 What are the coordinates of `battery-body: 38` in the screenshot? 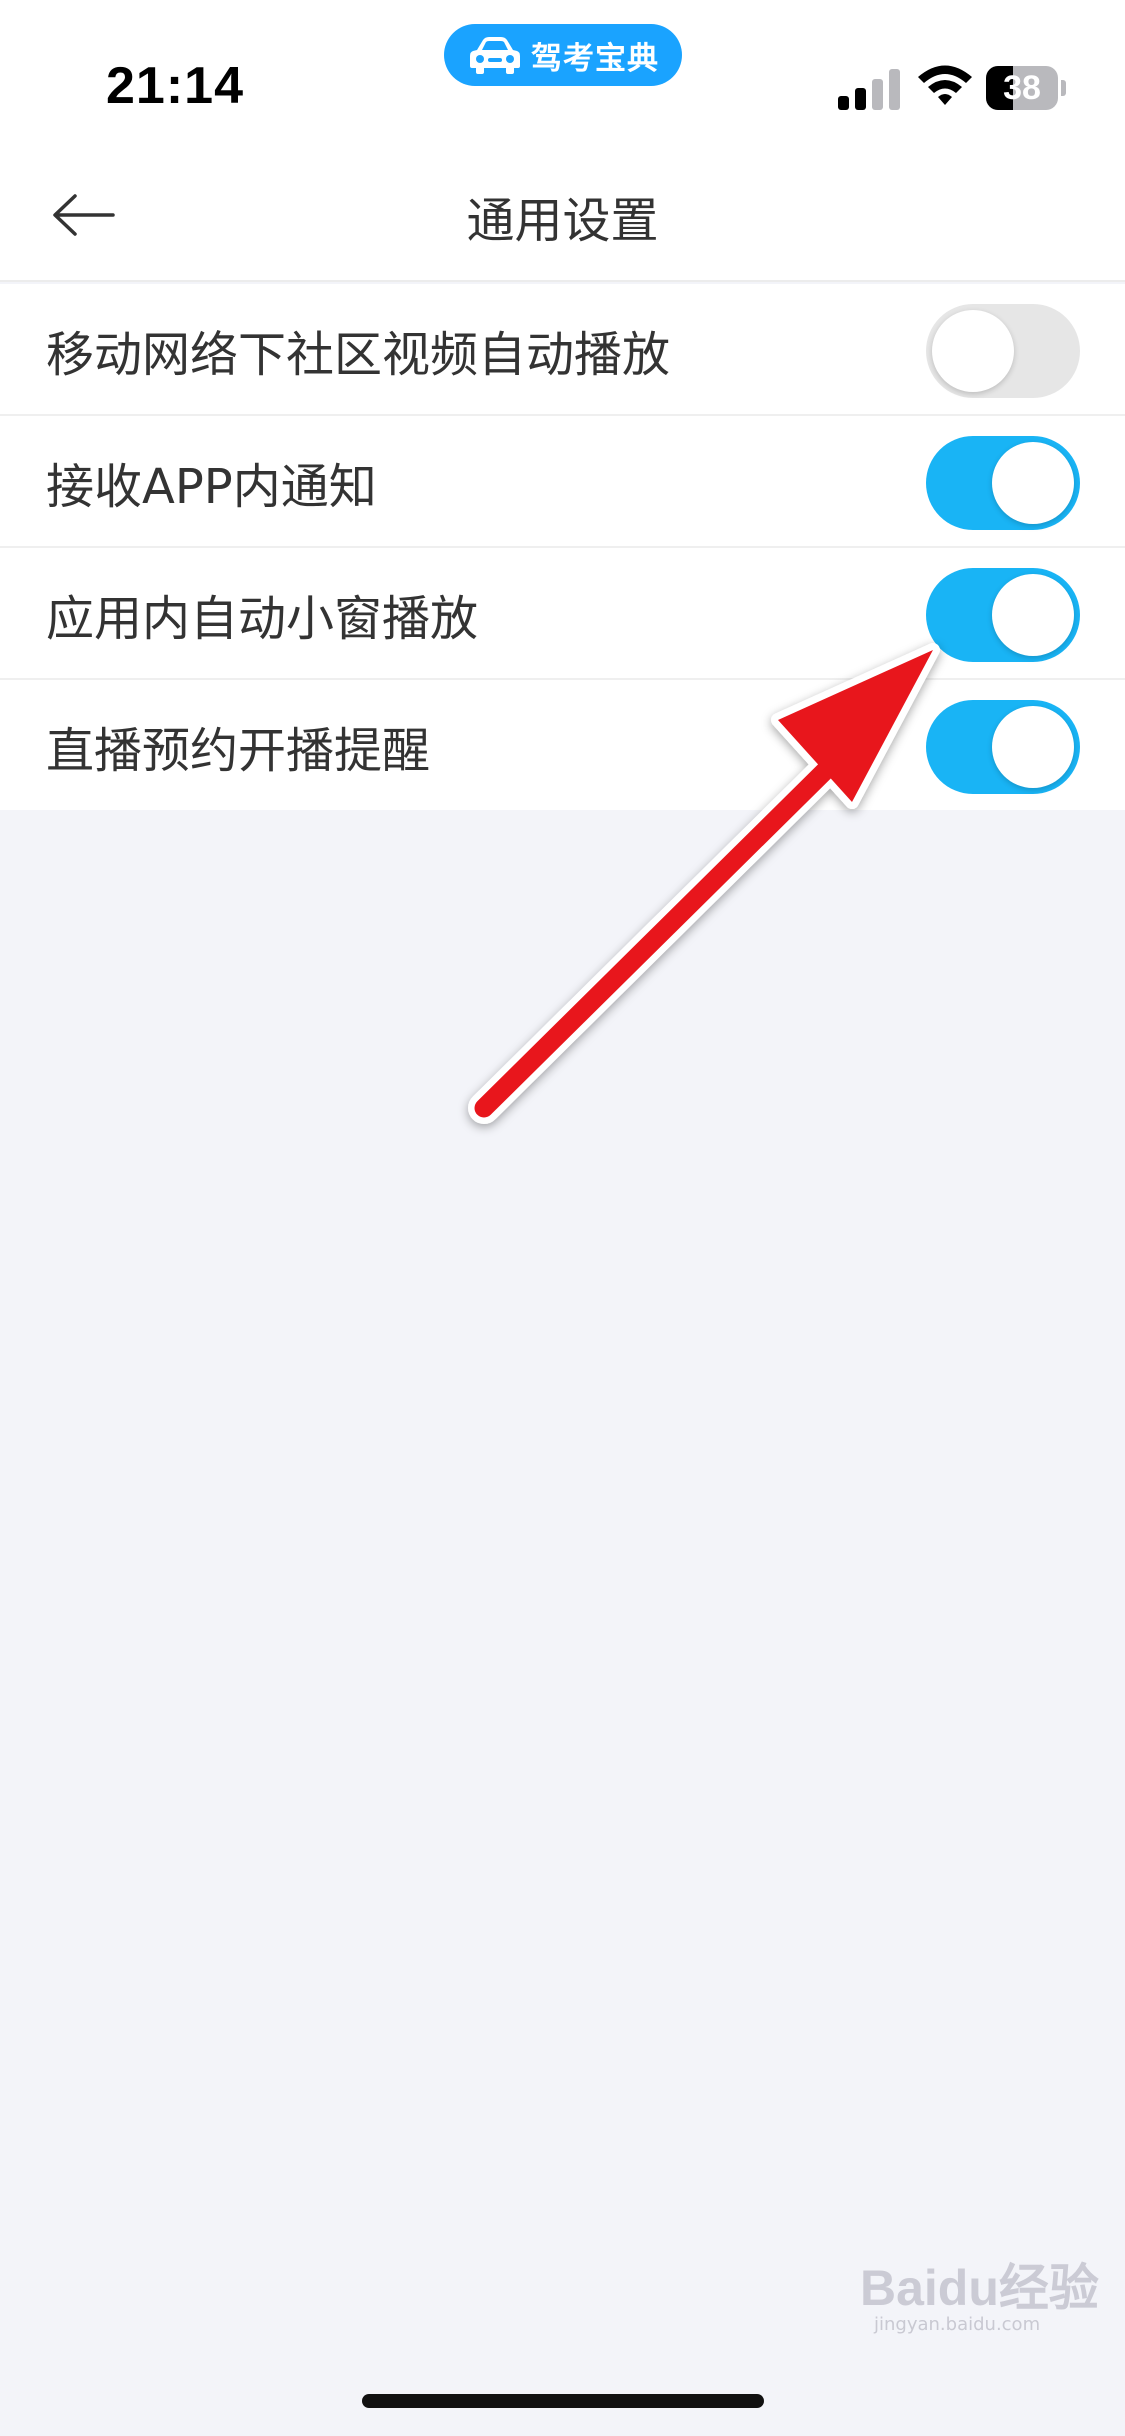 It's located at (1022, 88).